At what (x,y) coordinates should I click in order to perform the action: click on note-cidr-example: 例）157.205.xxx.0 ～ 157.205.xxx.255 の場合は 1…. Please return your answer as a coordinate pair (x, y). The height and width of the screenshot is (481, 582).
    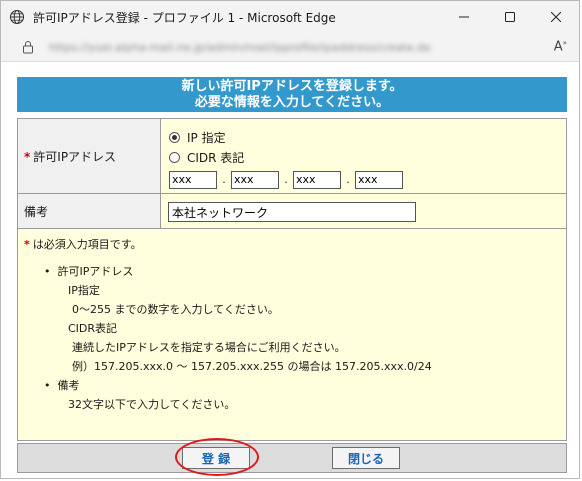
    Looking at the image, I should click on (252, 366).